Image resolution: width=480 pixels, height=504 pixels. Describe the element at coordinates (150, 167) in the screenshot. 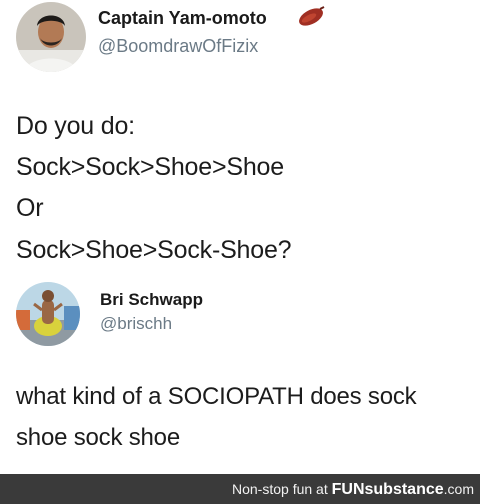

I see `tweet-text-line: Sock>Sock>Shoe>Shoe` at that location.